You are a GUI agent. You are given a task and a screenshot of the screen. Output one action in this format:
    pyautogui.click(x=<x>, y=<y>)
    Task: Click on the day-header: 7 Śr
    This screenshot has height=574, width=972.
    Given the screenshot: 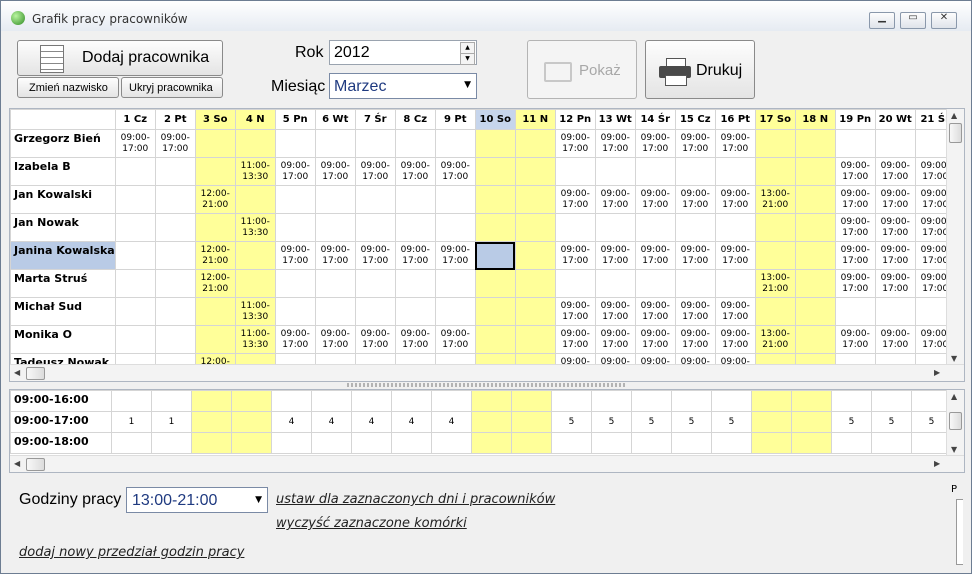 What is the action you would take?
    pyautogui.click(x=375, y=119)
    